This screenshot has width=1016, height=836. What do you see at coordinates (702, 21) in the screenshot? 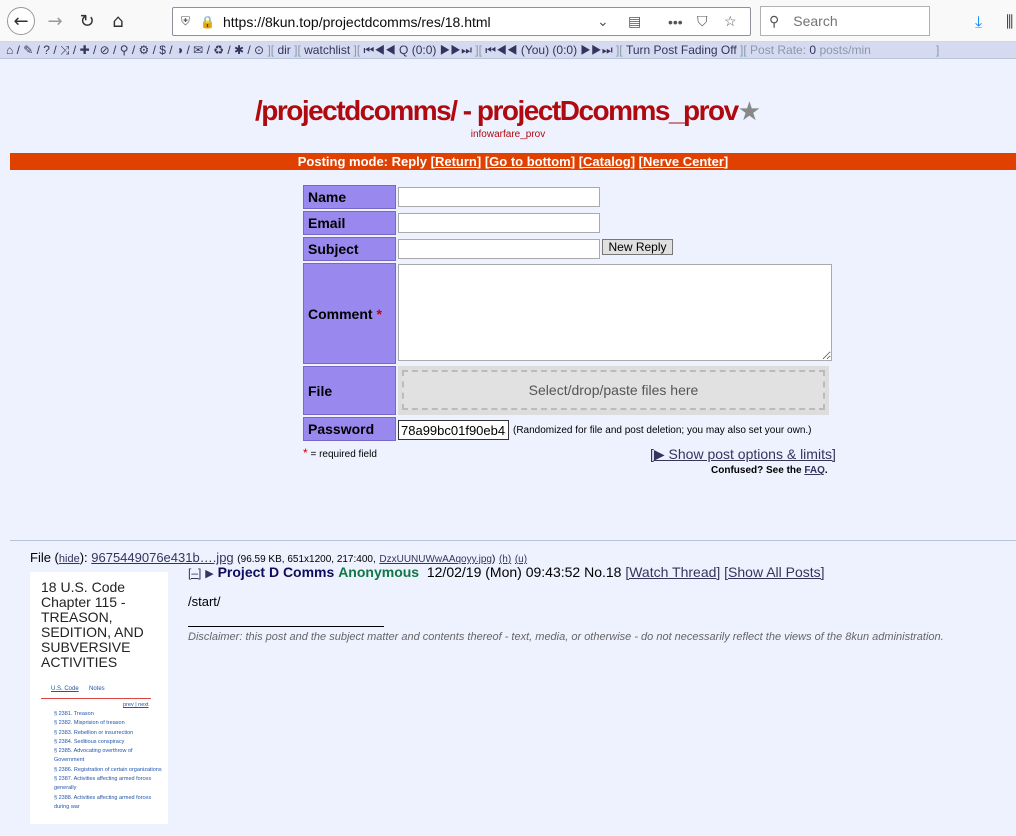
I see `pocket-icon: ⛉` at bounding box center [702, 21].